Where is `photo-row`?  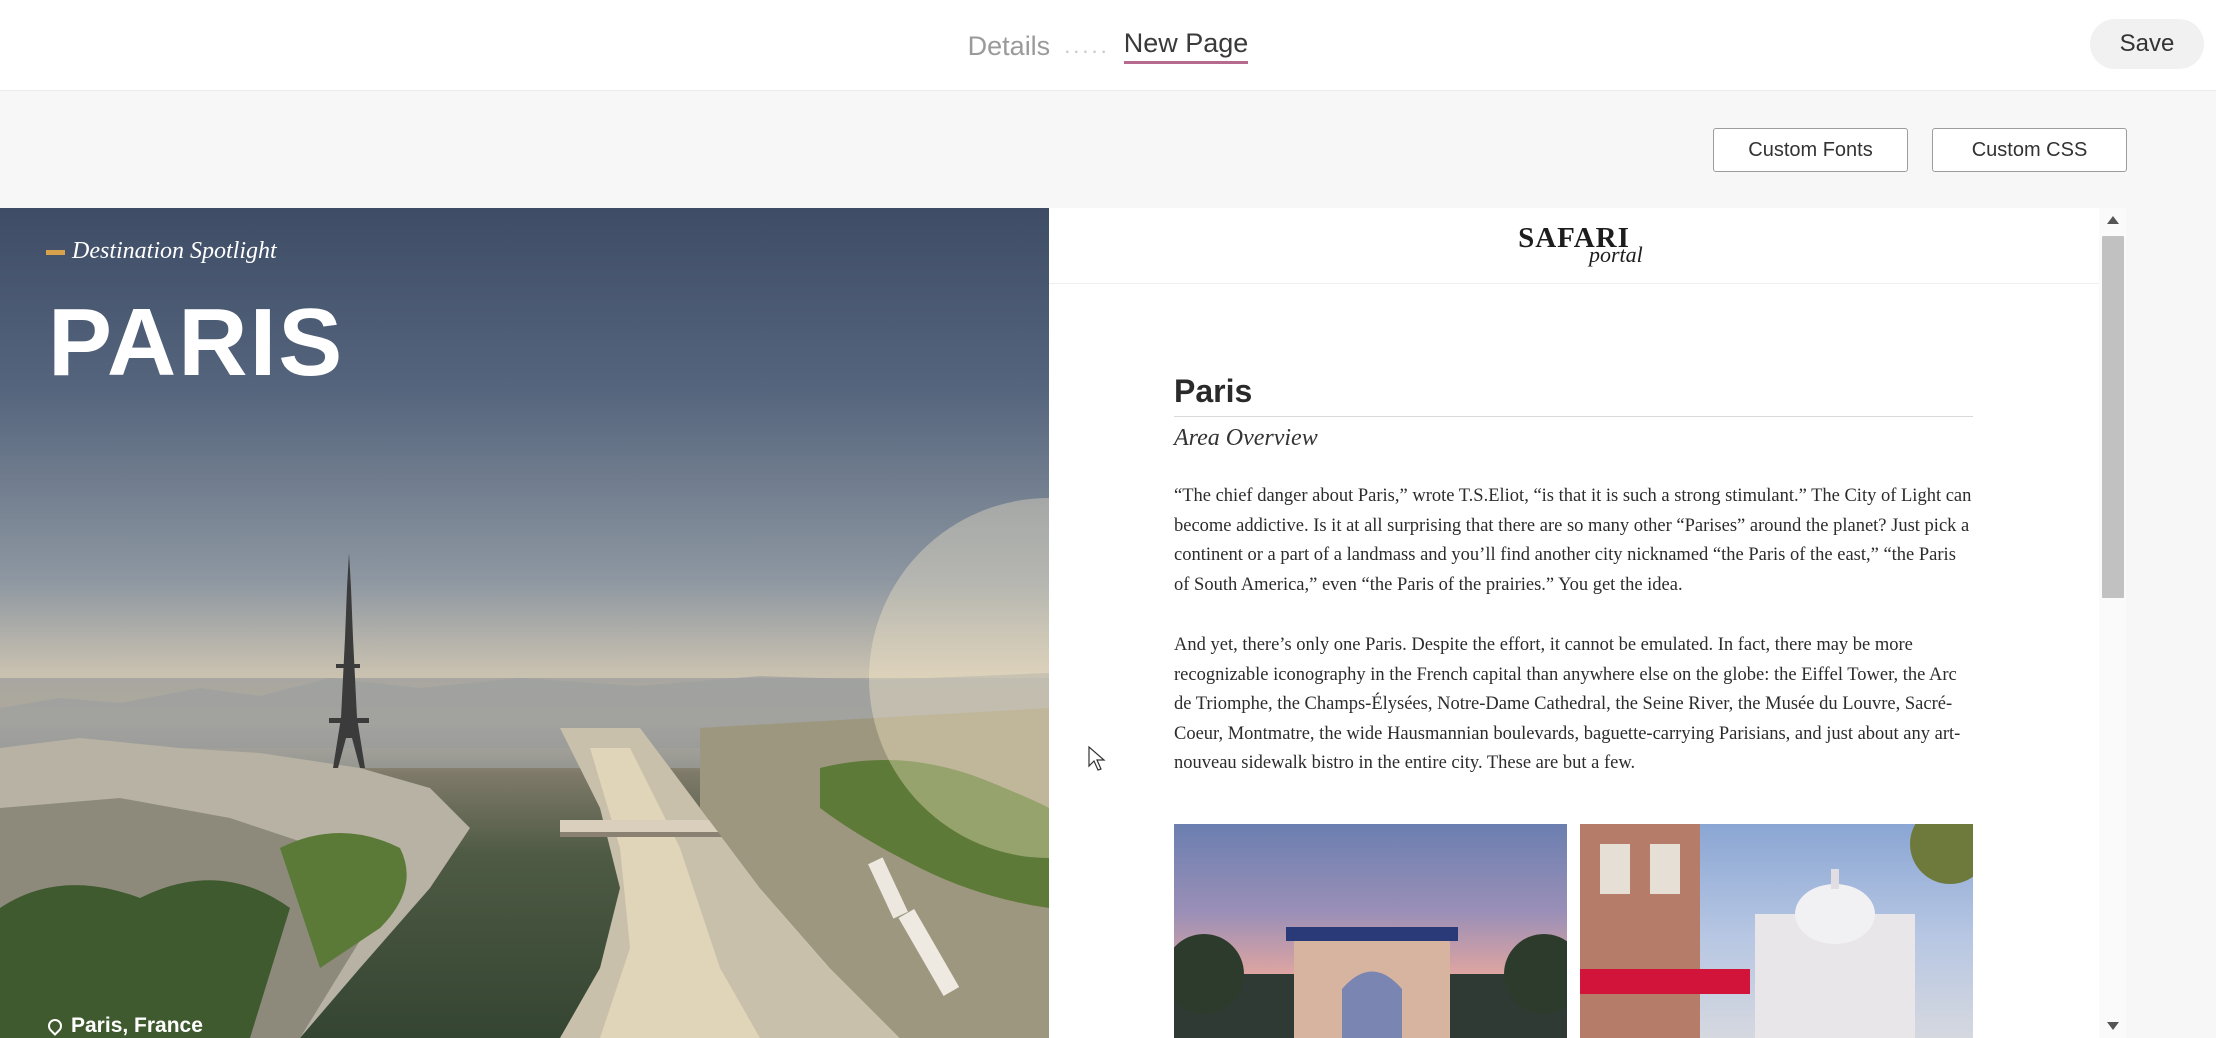 photo-row is located at coordinates (1573, 931).